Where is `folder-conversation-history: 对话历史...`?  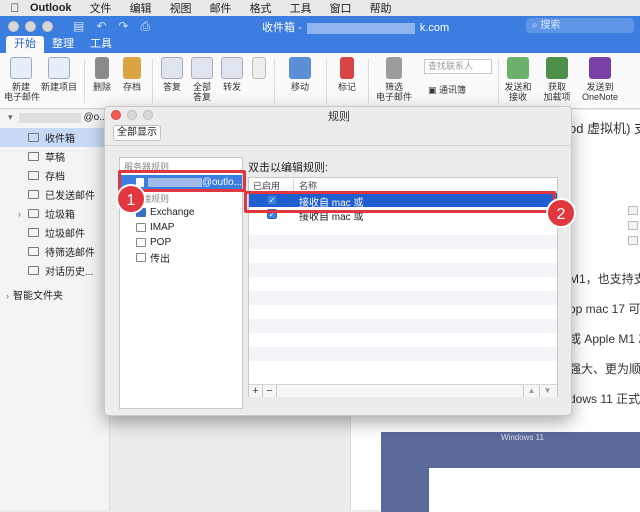
folder-conversation-history: 对话历史... is located at coordinates (55, 270).